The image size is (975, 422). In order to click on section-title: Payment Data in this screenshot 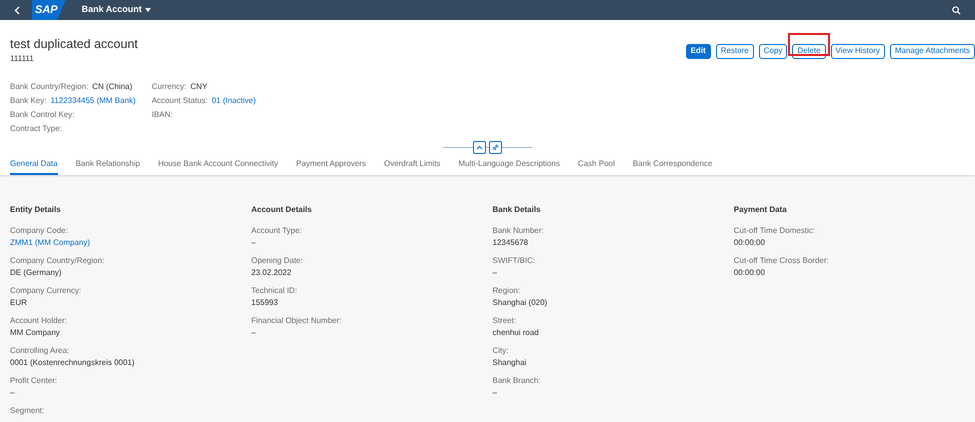, I will do `click(761, 210)`.